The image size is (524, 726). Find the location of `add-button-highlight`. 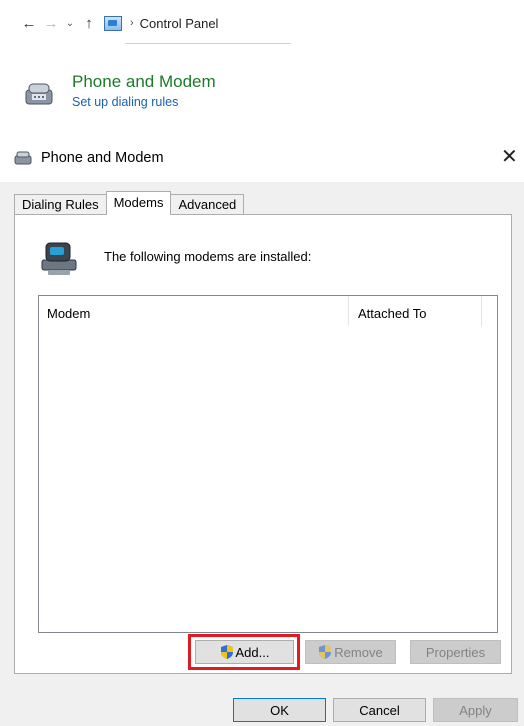

add-button-highlight is located at coordinates (244, 652).